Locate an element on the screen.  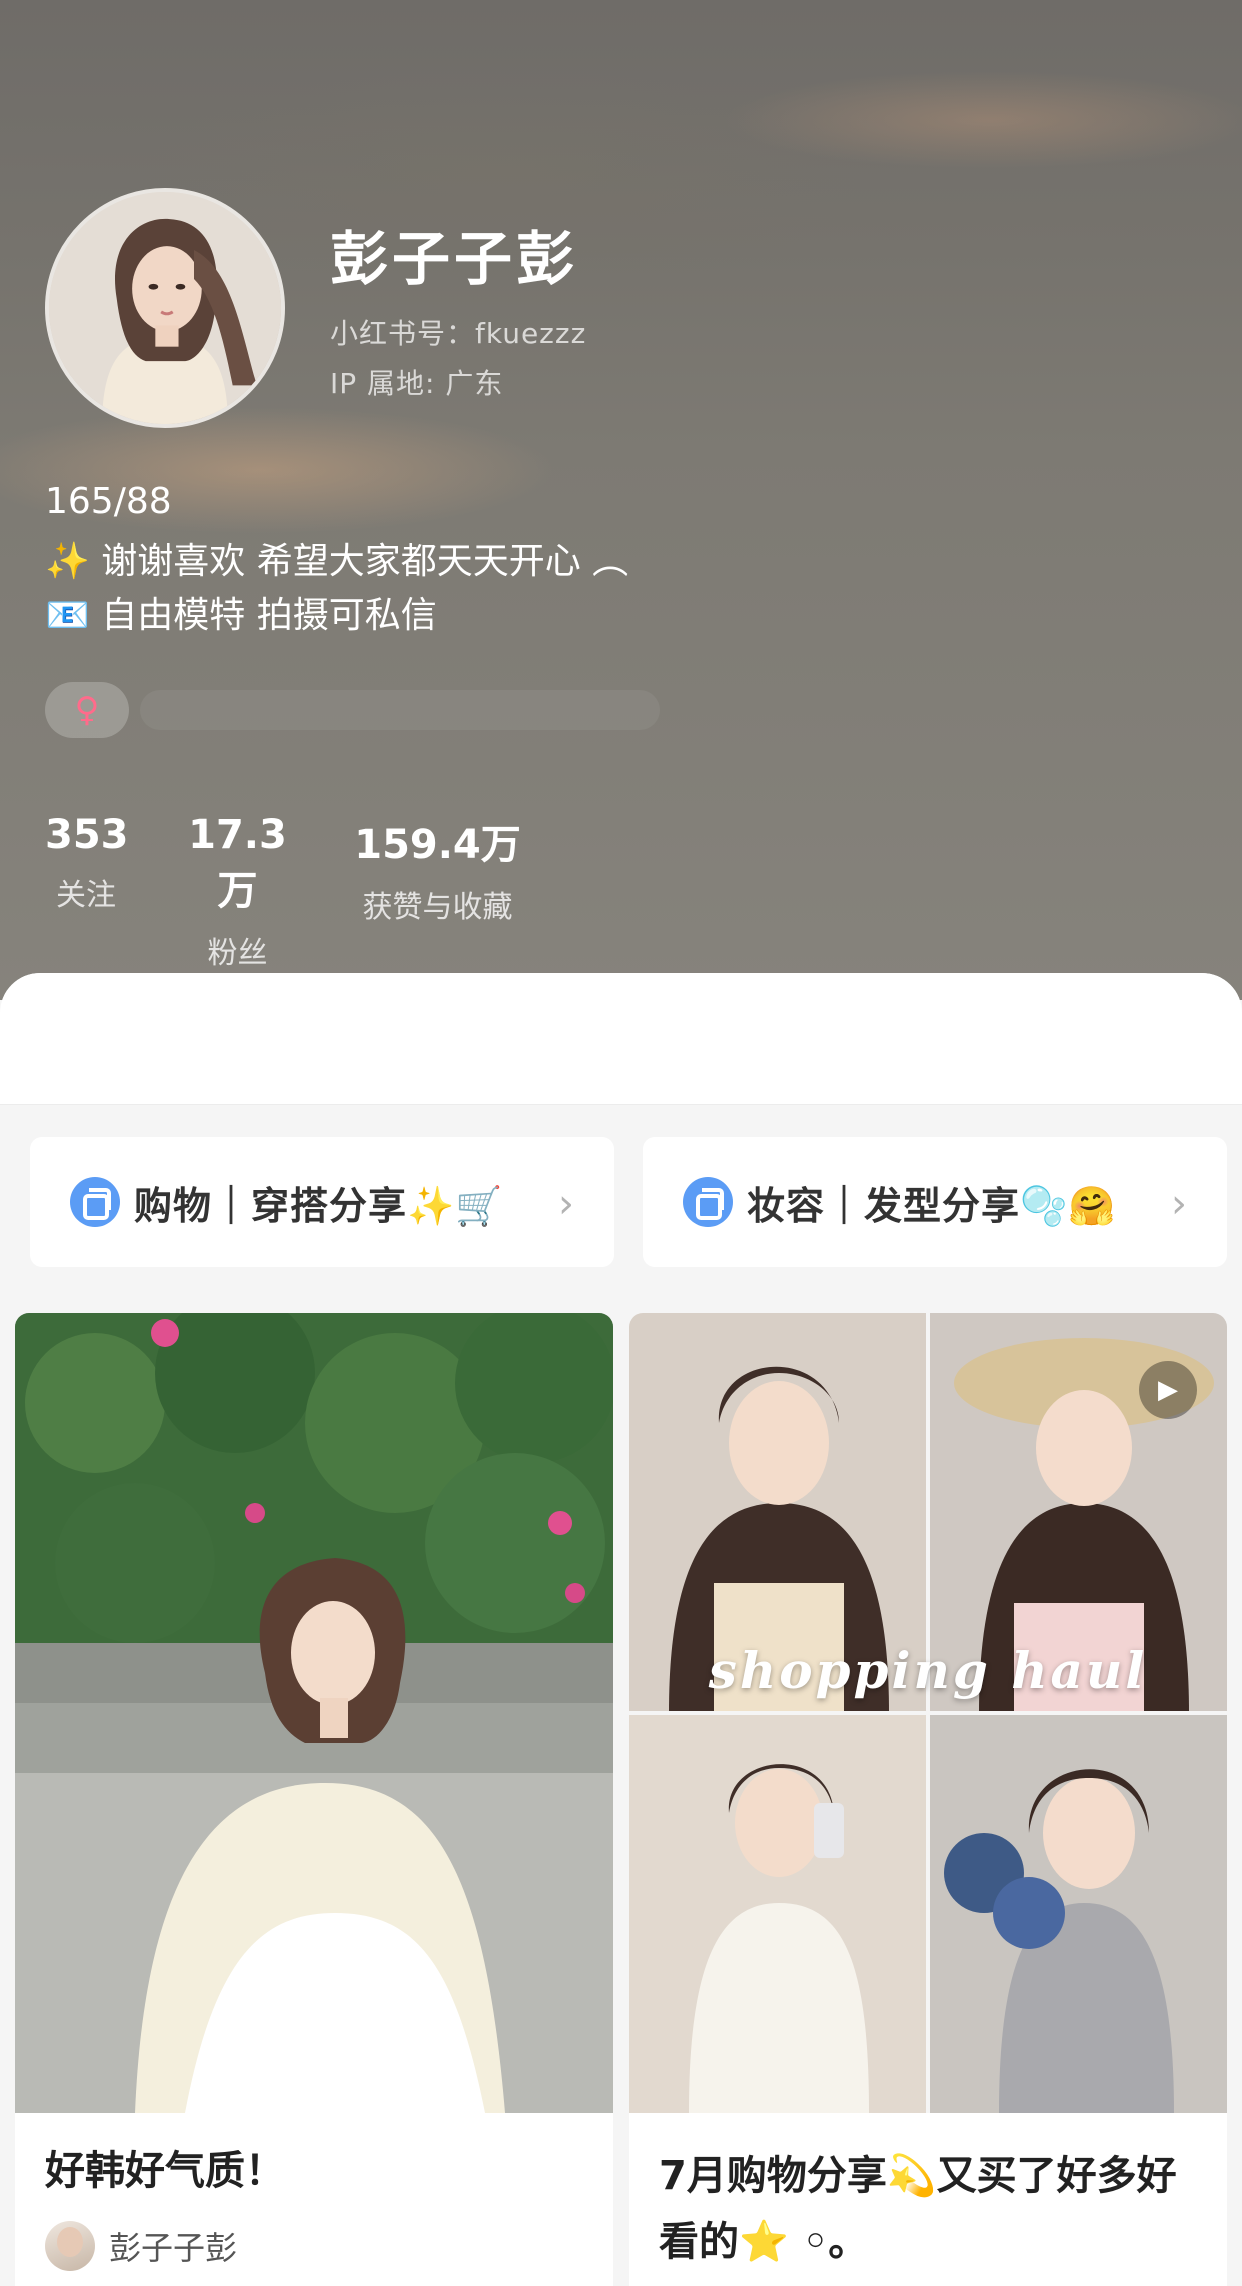
bio-line: ✨ 谢谢喜欢 希望大家都天天开心 ︵ is located at coordinates (337, 561).